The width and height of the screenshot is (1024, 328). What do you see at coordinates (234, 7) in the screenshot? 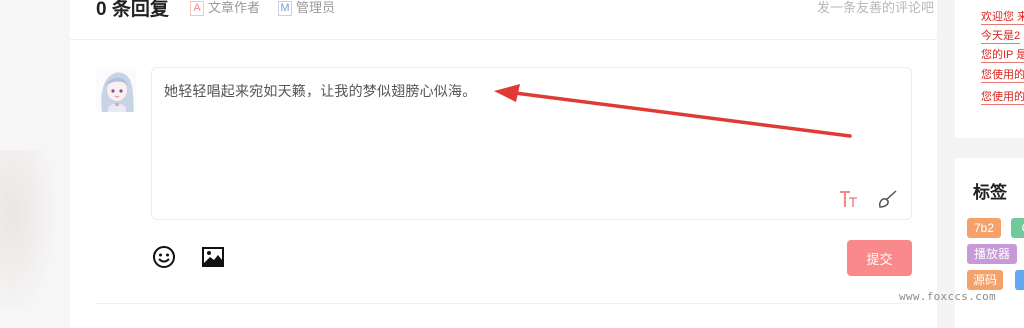
I see `author-role-text: 文章作者` at bounding box center [234, 7].